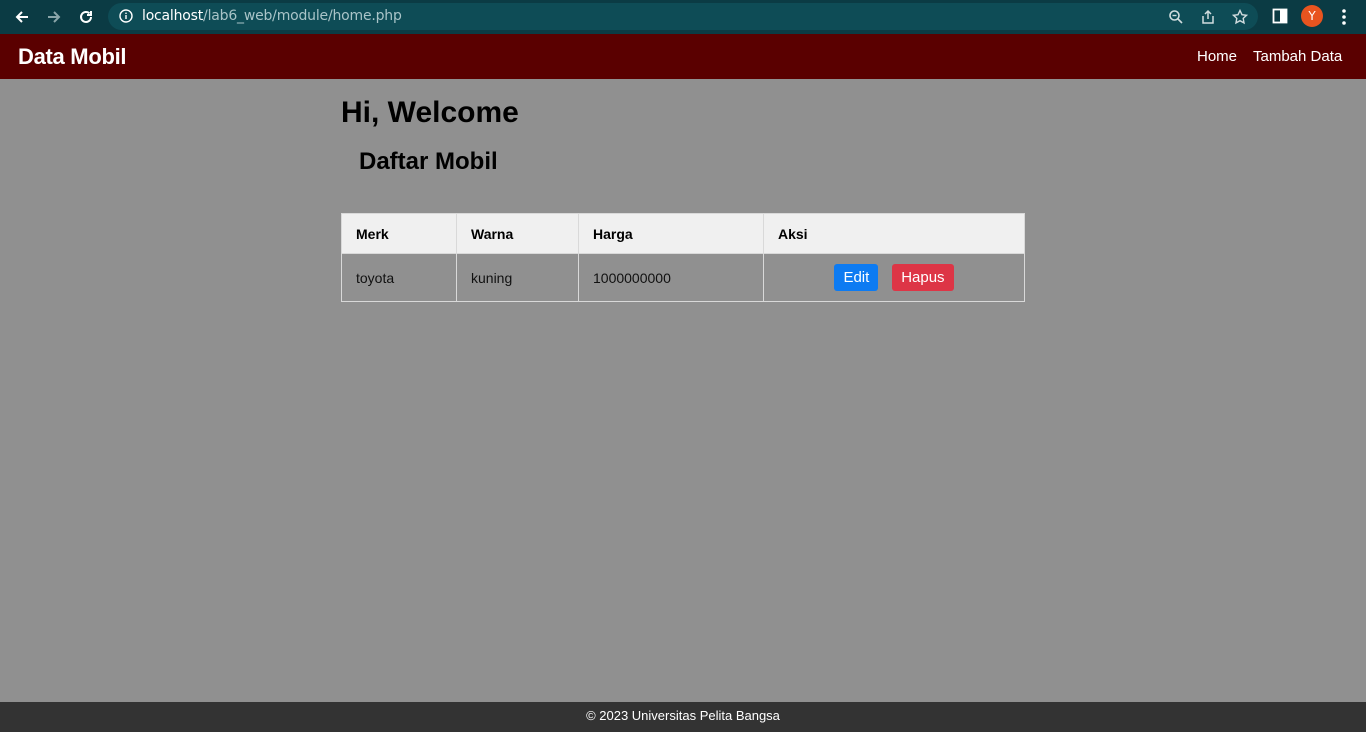  Describe the element at coordinates (1240, 17) in the screenshot. I see `bookmark-star-icon` at that location.